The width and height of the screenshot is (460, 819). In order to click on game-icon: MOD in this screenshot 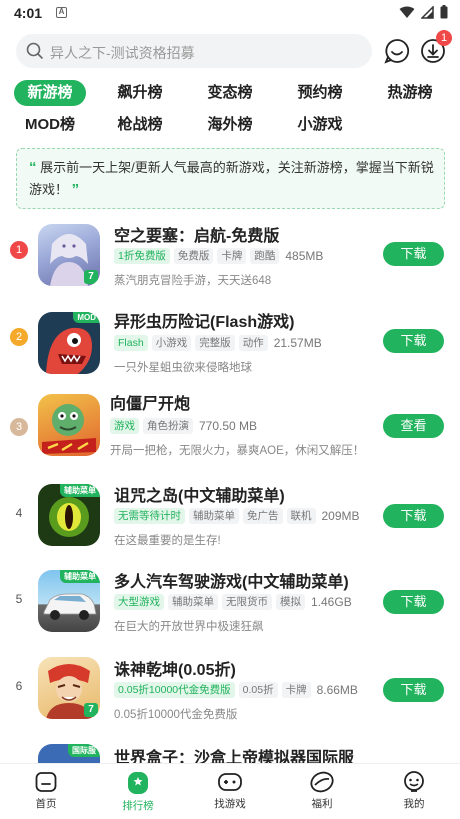, I will do `click(69, 343)`.